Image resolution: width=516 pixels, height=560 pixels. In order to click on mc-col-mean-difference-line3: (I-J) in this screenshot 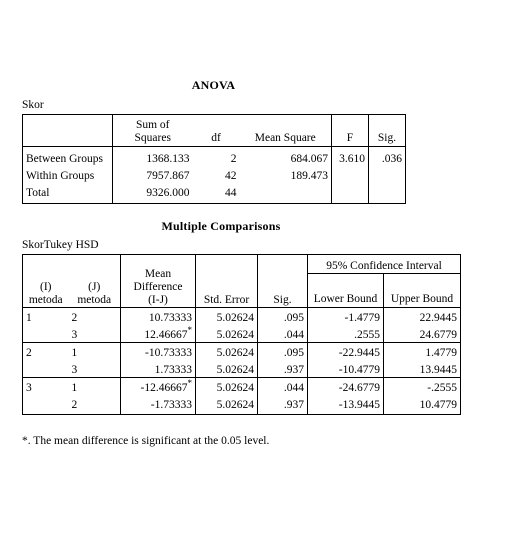, I will do `click(158, 300)`.